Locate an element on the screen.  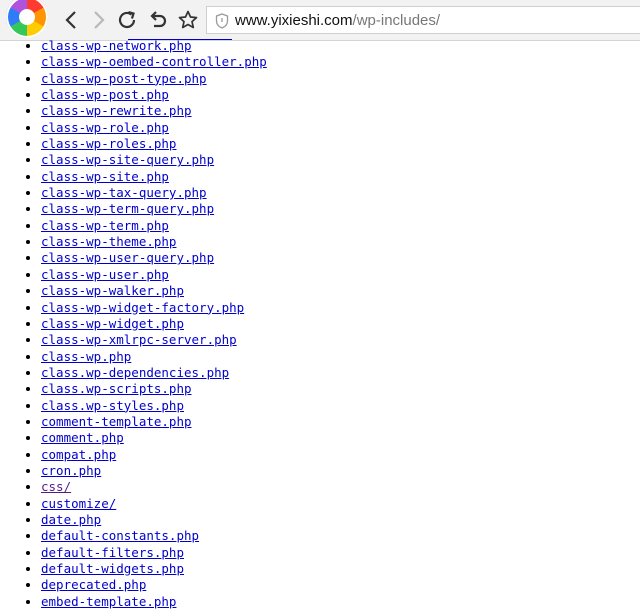
file-link: class-wp-roles.php is located at coordinates (108, 143).